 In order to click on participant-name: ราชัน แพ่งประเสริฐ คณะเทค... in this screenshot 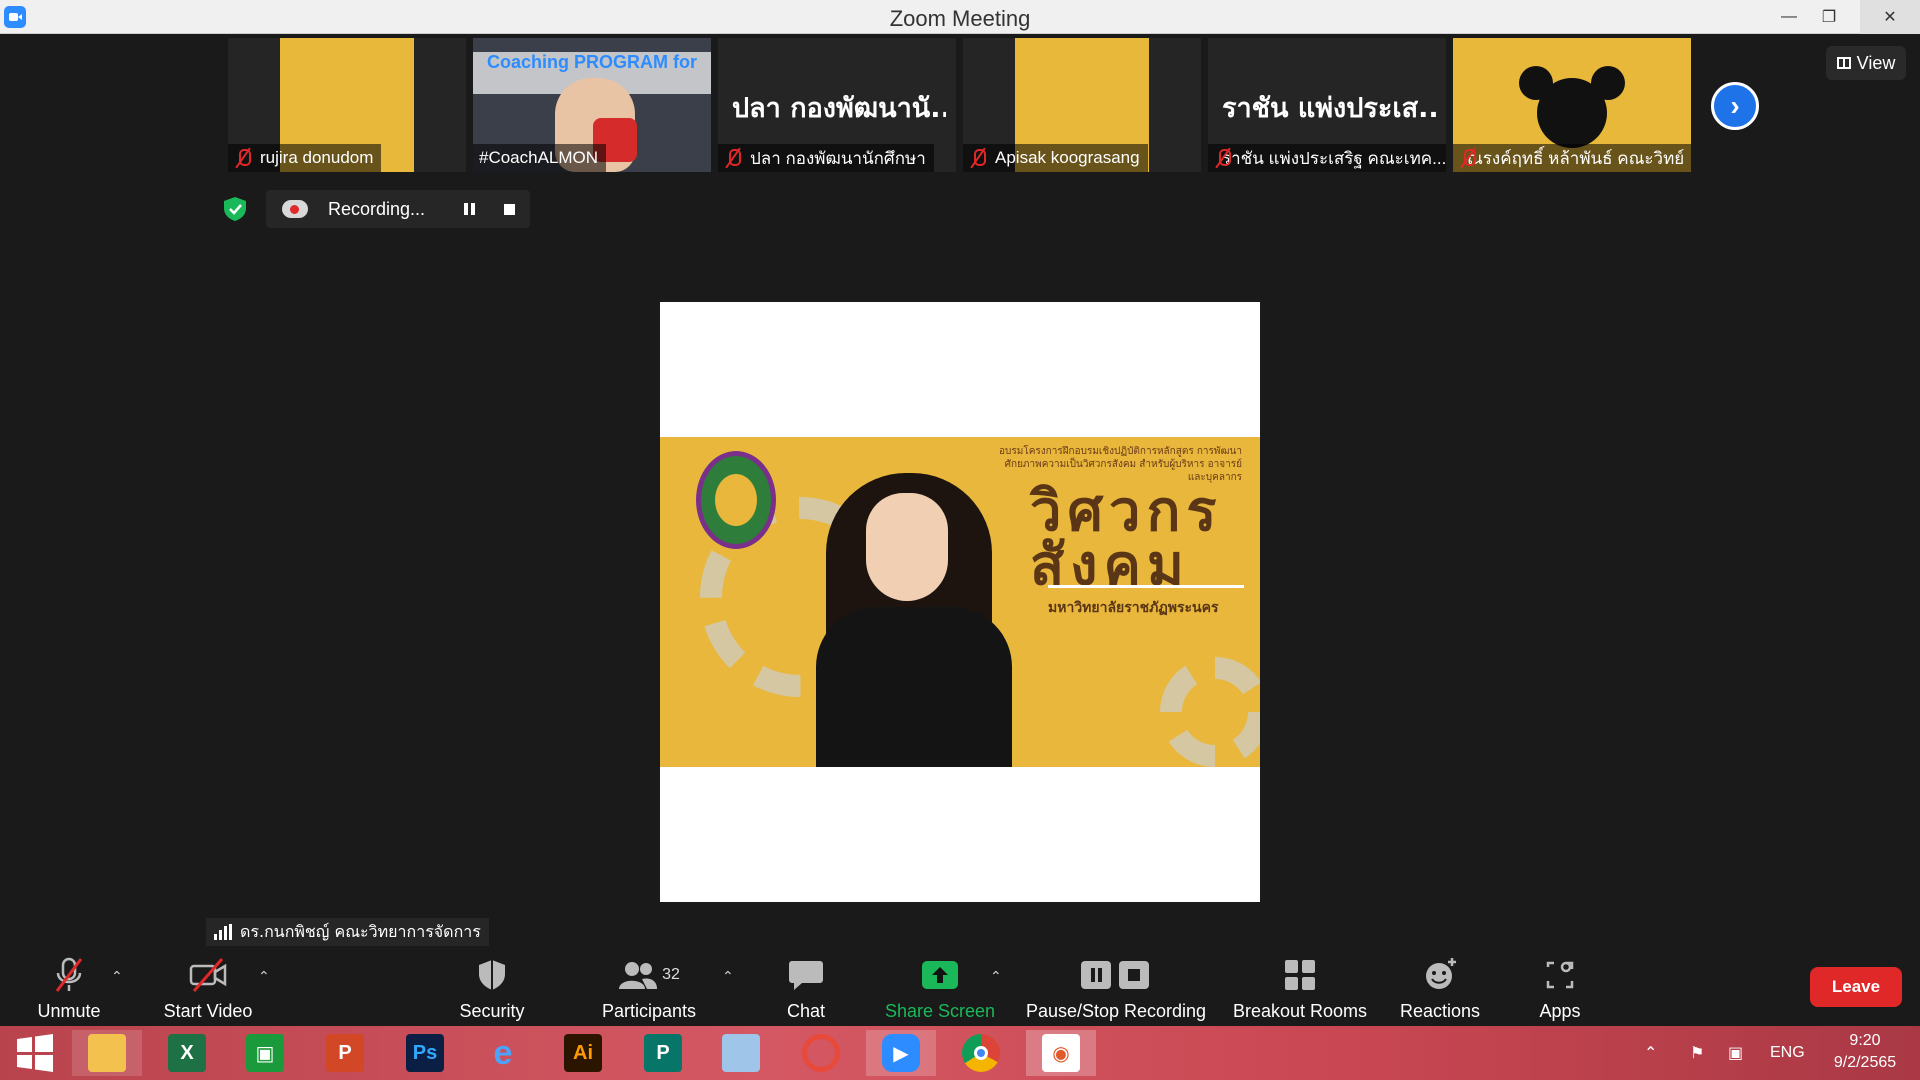, I will do `click(1334, 158)`.